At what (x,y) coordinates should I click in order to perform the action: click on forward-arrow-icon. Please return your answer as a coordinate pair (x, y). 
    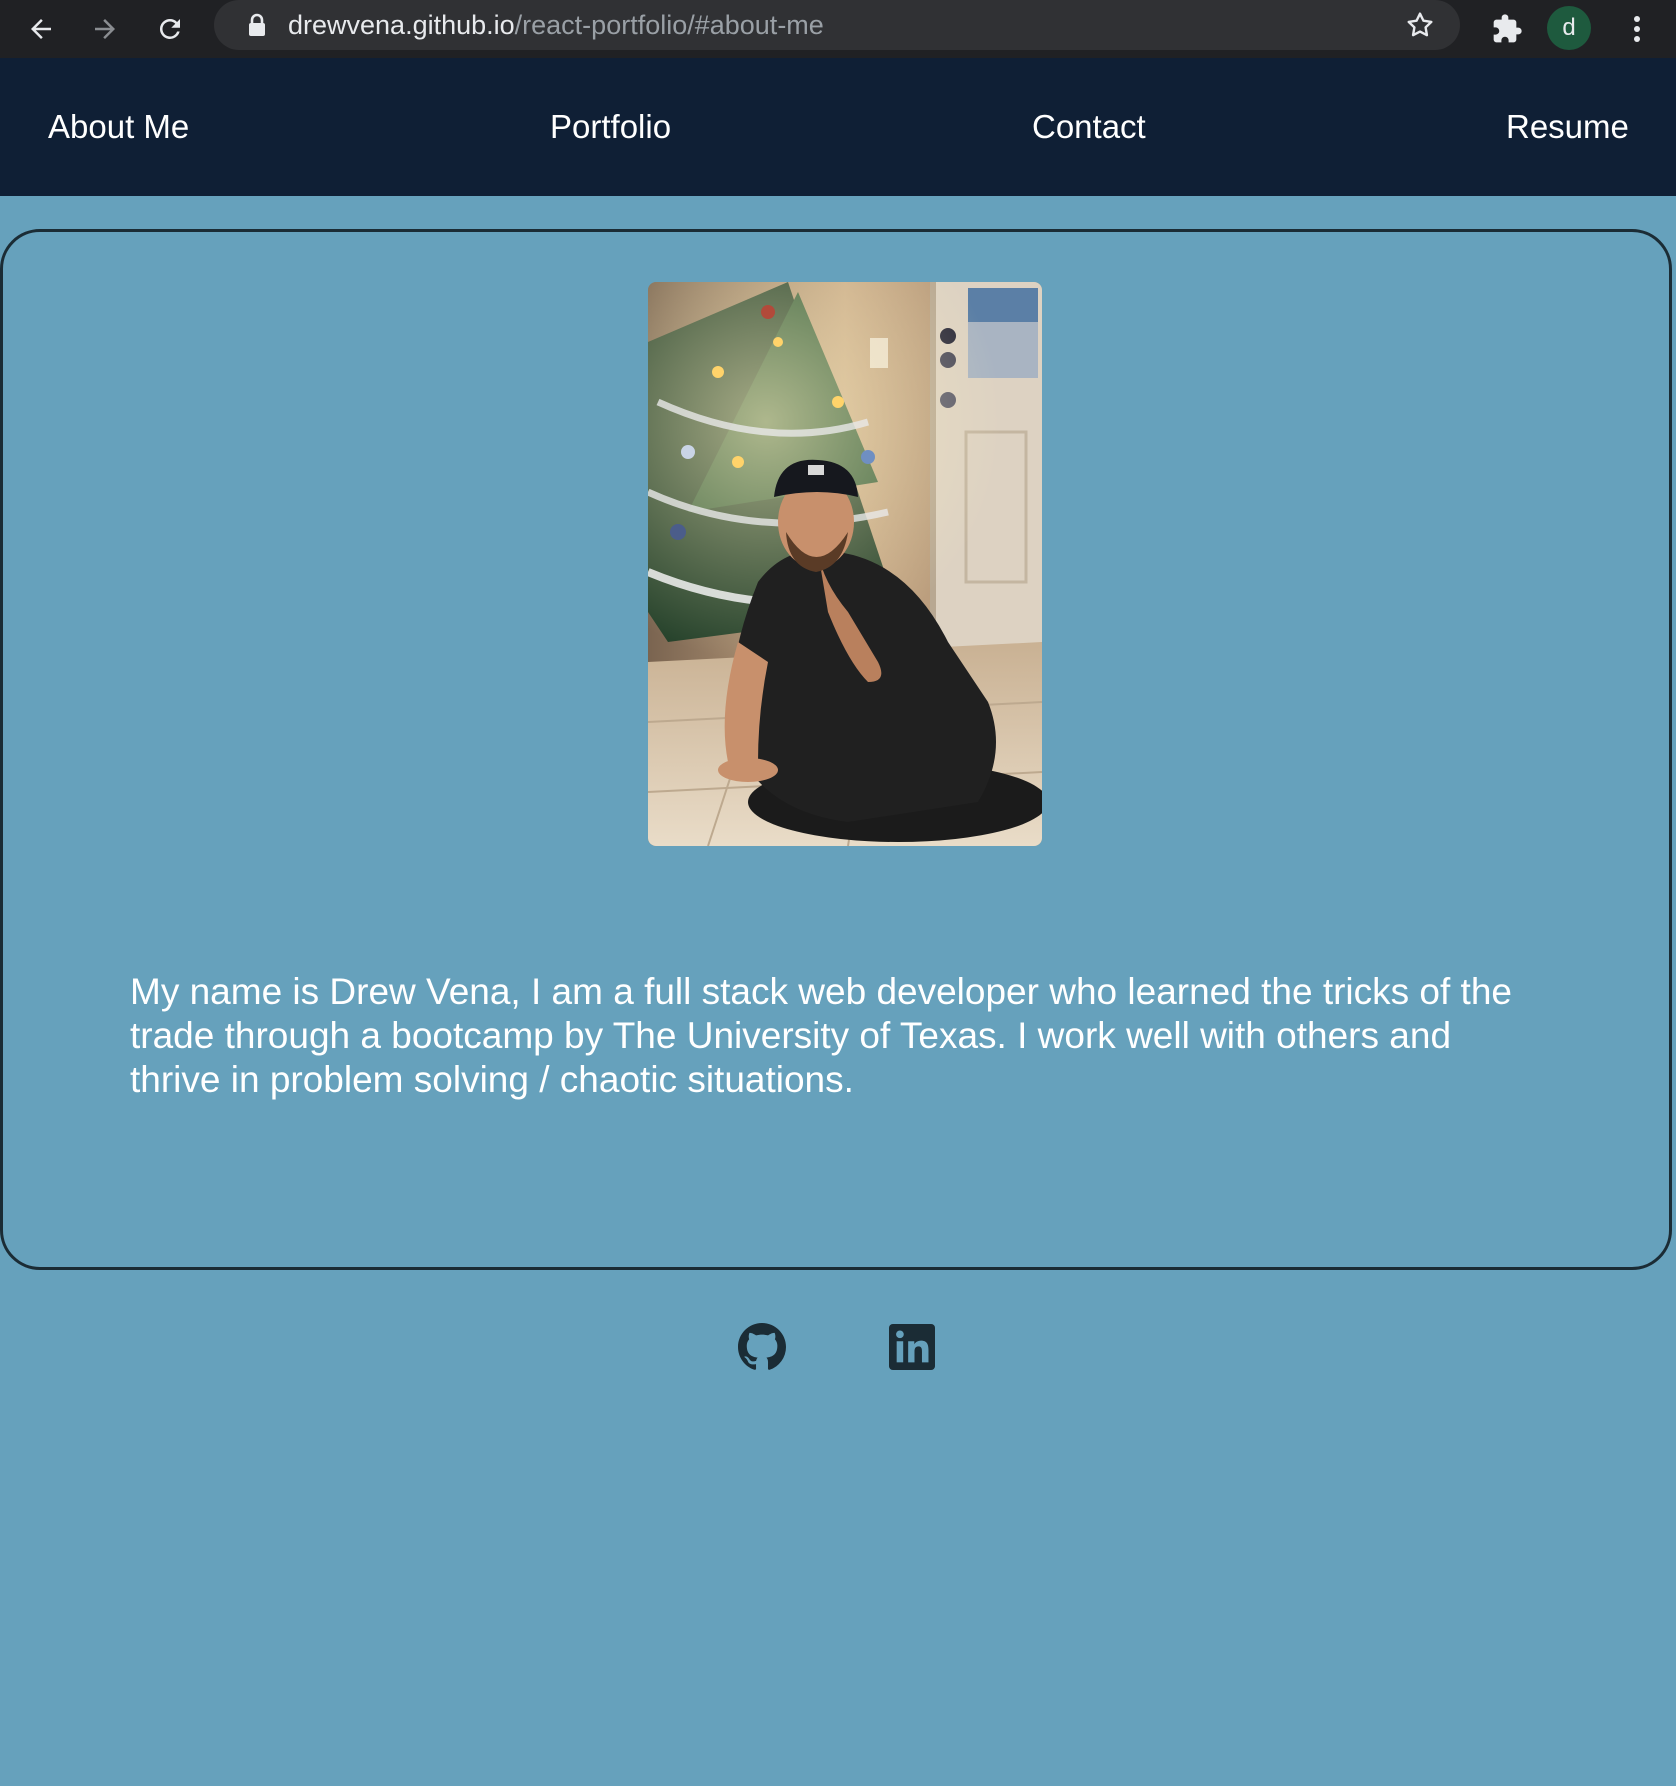
    Looking at the image, I should click on (105, 29).